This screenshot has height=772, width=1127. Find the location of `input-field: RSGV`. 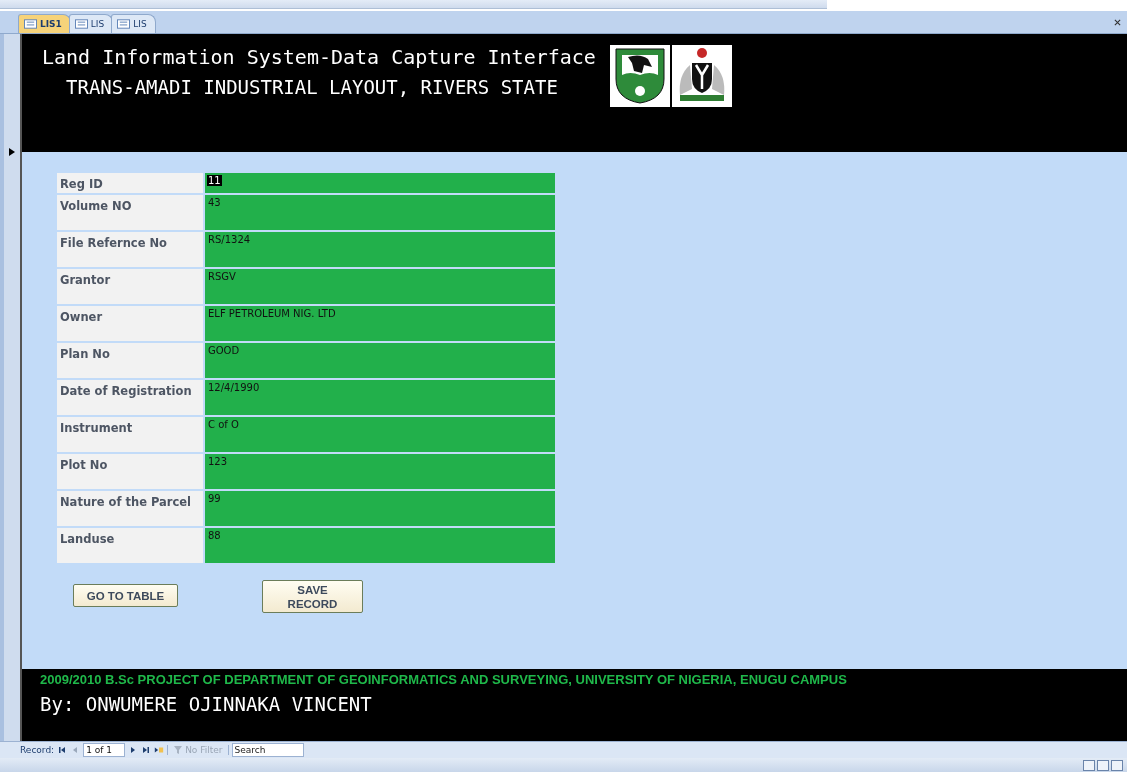

input-field: RSGV is located at coordinates (380, 286).